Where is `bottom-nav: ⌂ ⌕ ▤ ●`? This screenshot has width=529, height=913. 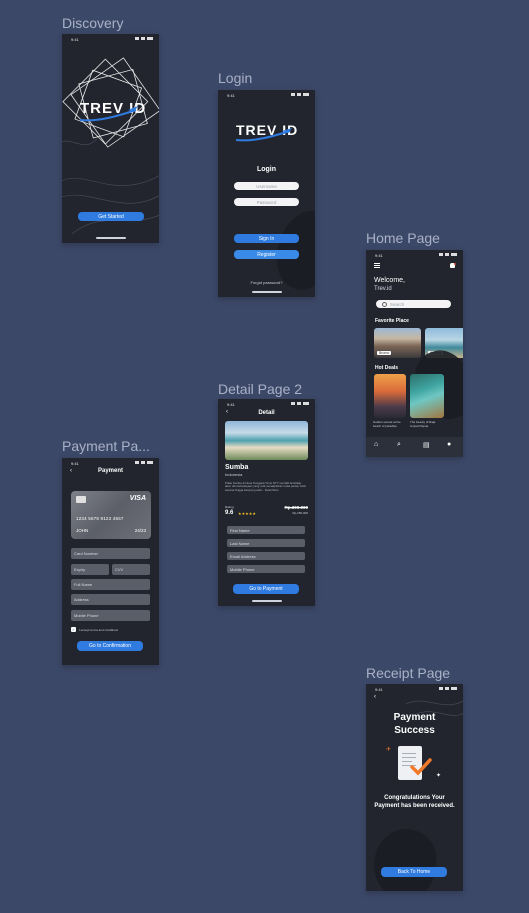 bottom-nav: ⌂ ⌕ ▤ ● is located at coordinates (414, 447).